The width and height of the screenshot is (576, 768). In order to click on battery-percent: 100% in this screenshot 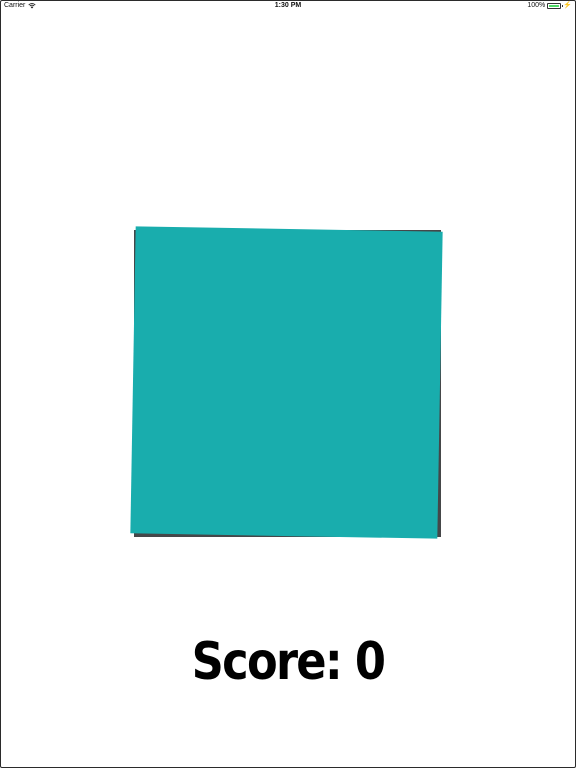, I will do `click(536, 5)`.